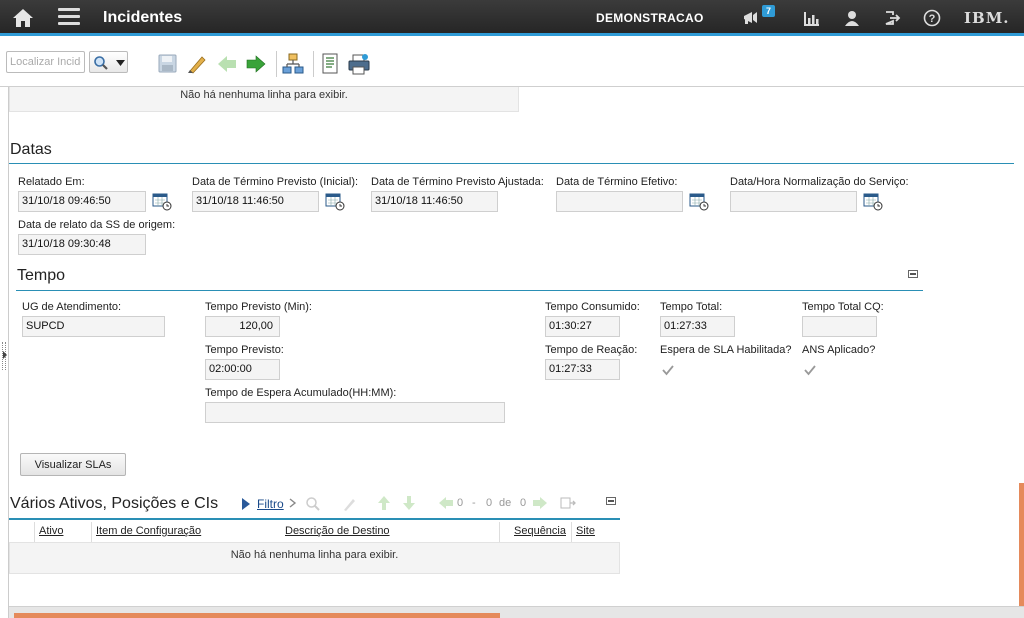 The image size is (1024, 618). What do you see at coordinates (227, 64) in the screenshot?
I see `previous-record-icon` at bounding box center [227, 64].